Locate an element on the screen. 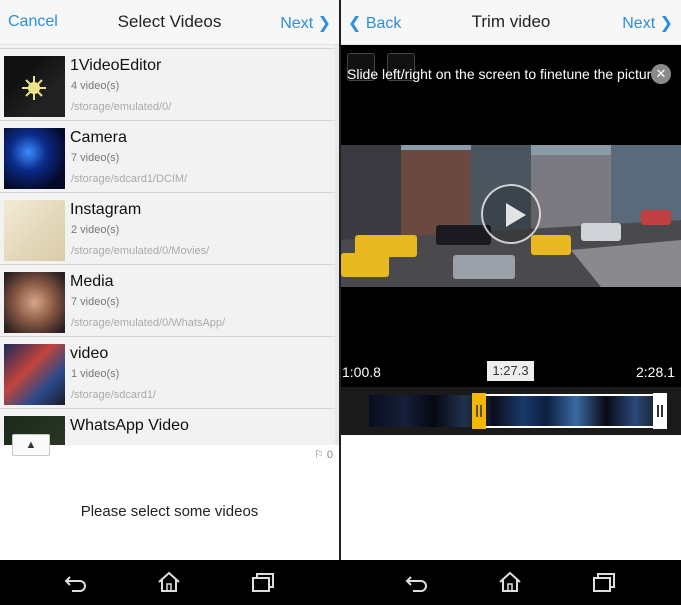  folder-name: video is located at coordinates (89, 353).